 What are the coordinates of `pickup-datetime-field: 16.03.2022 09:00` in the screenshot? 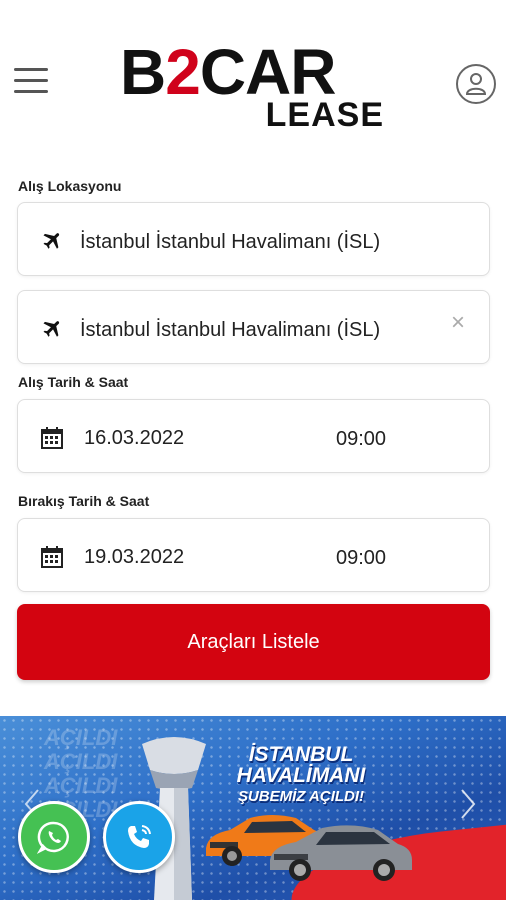 It's located at (253, 436).